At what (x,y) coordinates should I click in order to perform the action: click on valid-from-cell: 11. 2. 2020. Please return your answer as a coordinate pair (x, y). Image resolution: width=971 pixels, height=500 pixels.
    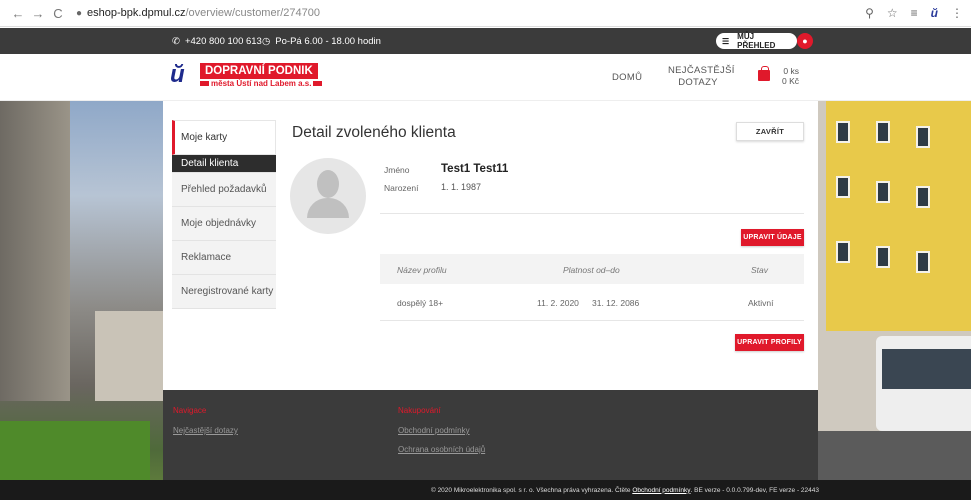
    Looking at the image, I should click on (558, 303).